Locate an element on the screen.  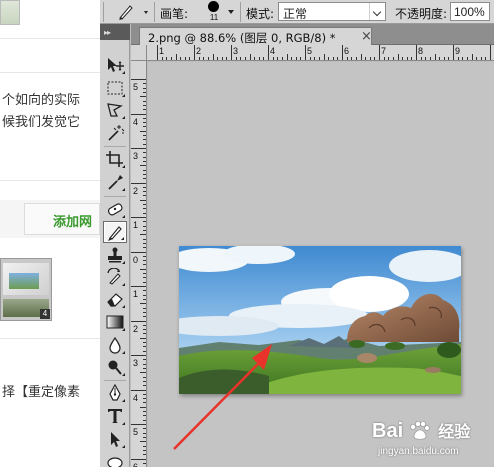
chevron-down-icon is located at coordinates (231, 12).